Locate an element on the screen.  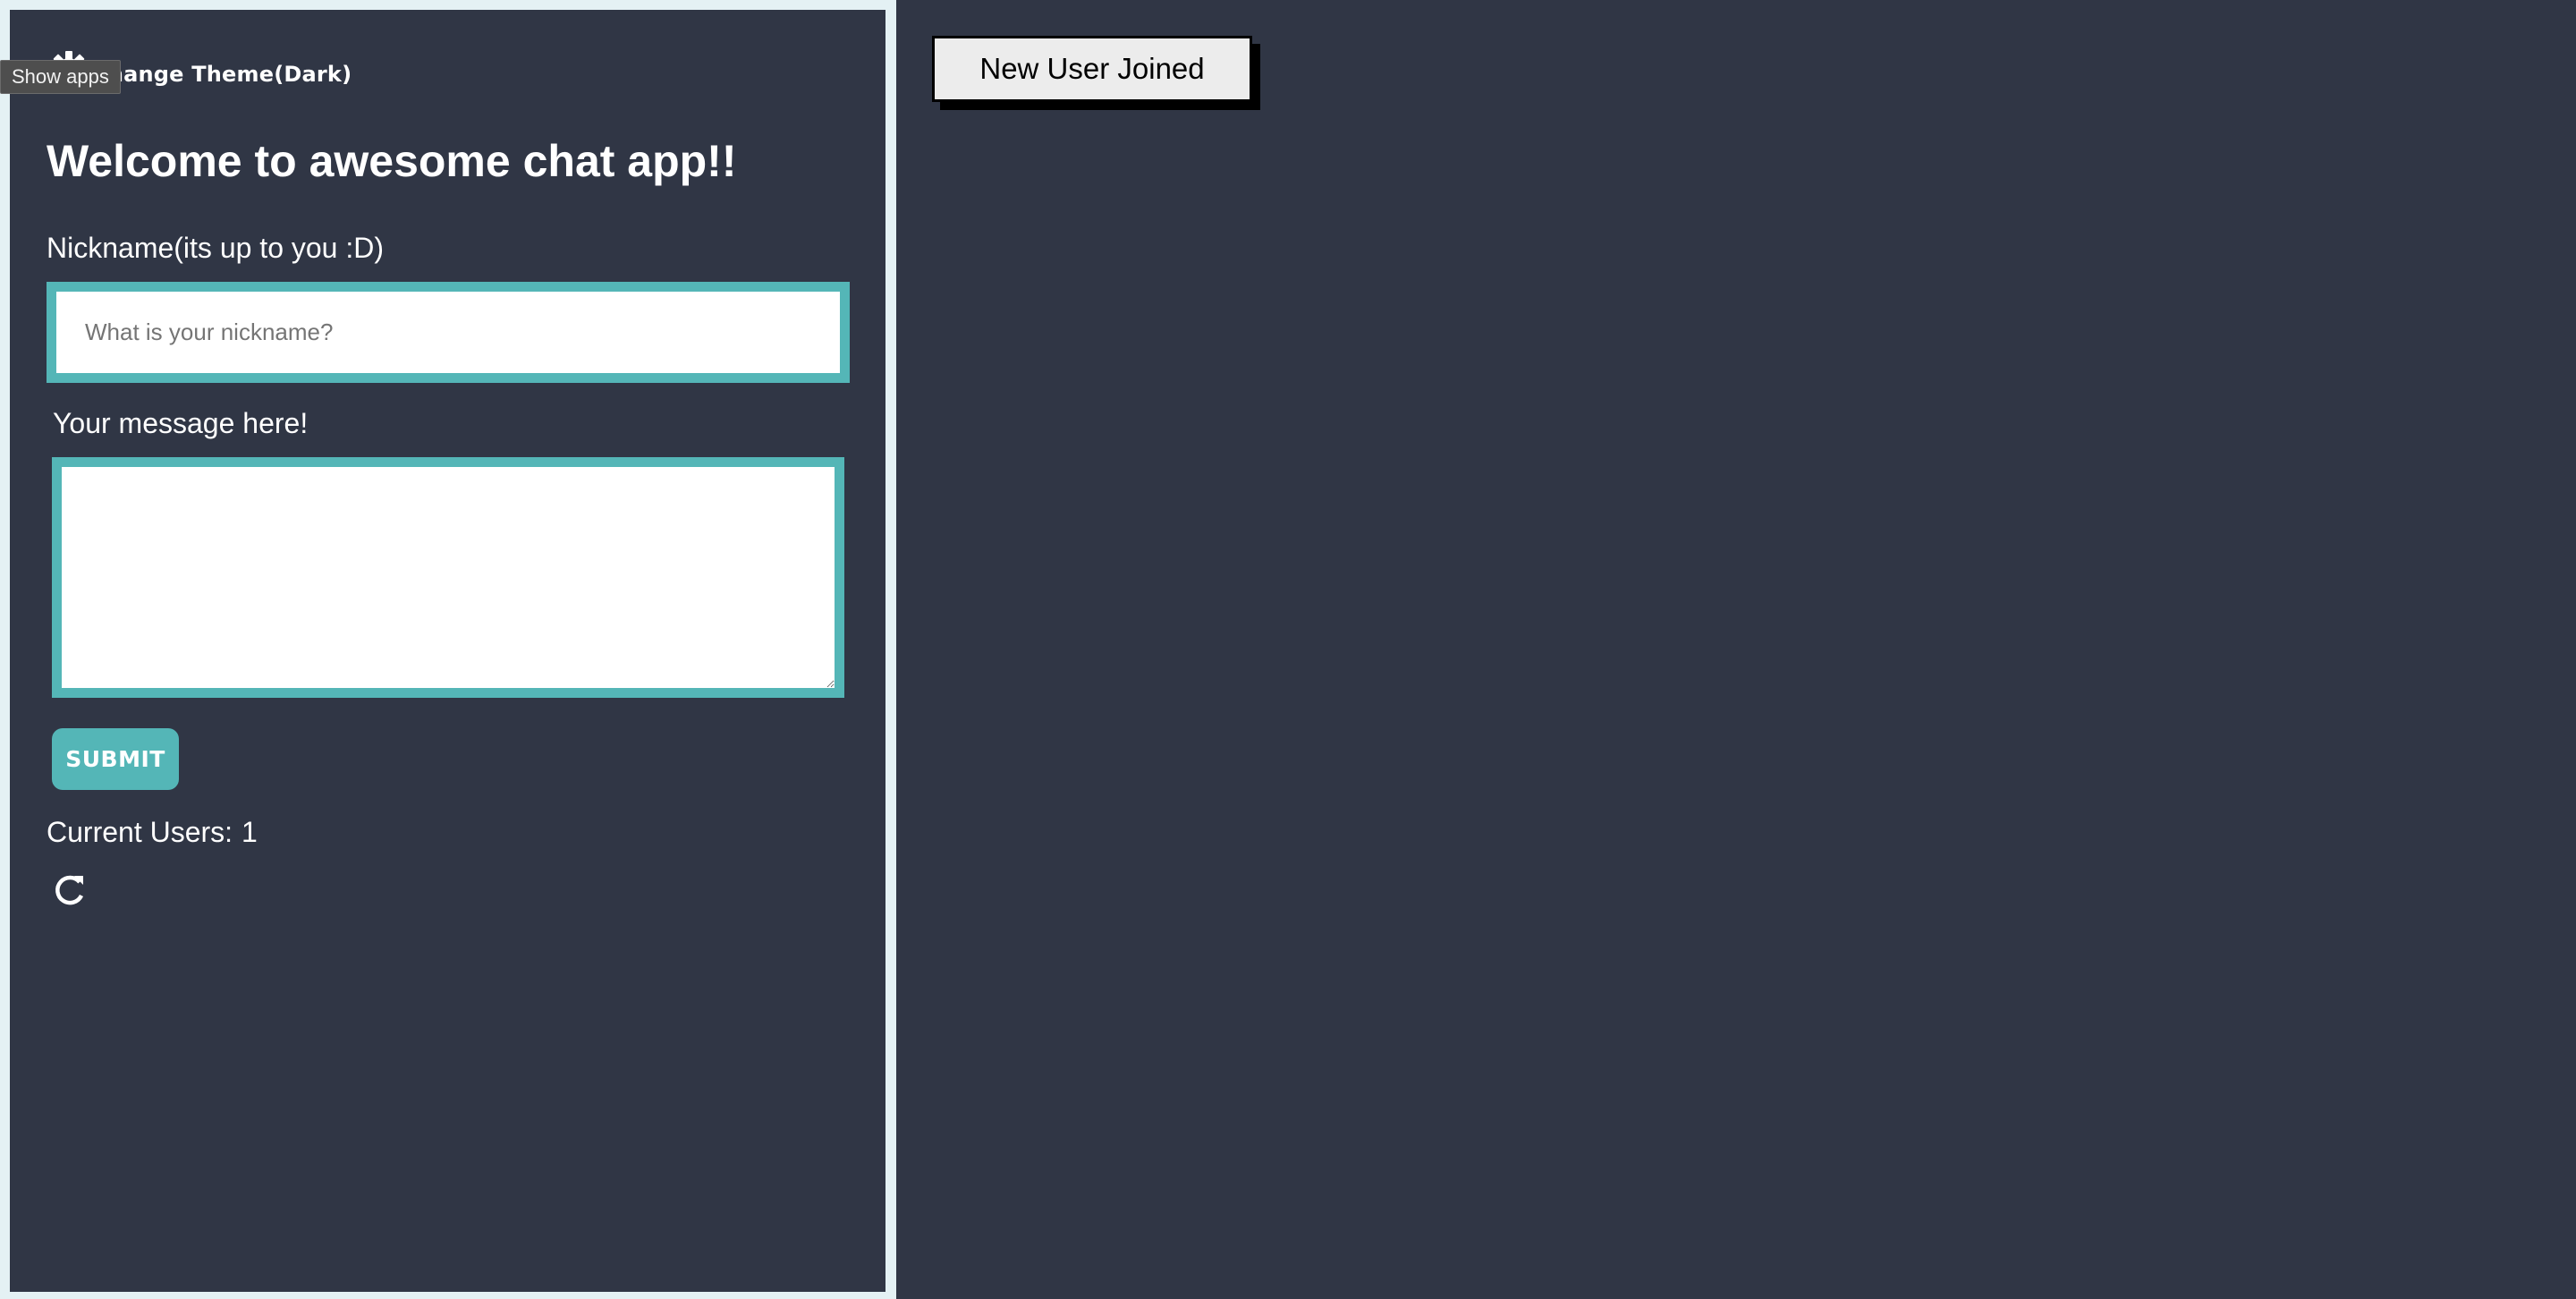
refresh-icon is located at coordinates (70, 890).